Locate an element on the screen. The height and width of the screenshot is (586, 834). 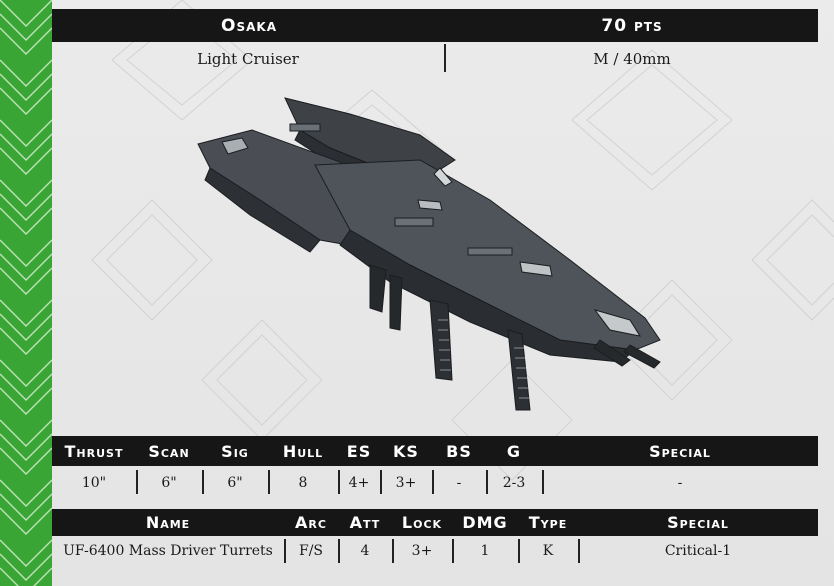
weapon-header-arc: Arc is located at coordinates (311, 522).